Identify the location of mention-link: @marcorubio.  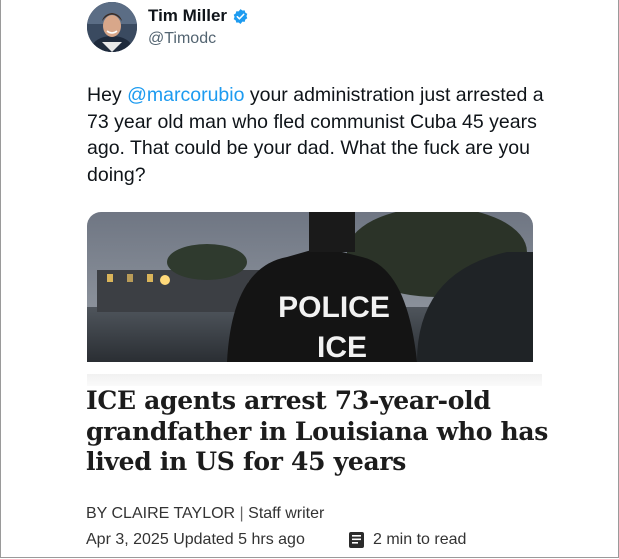
(185, 95).